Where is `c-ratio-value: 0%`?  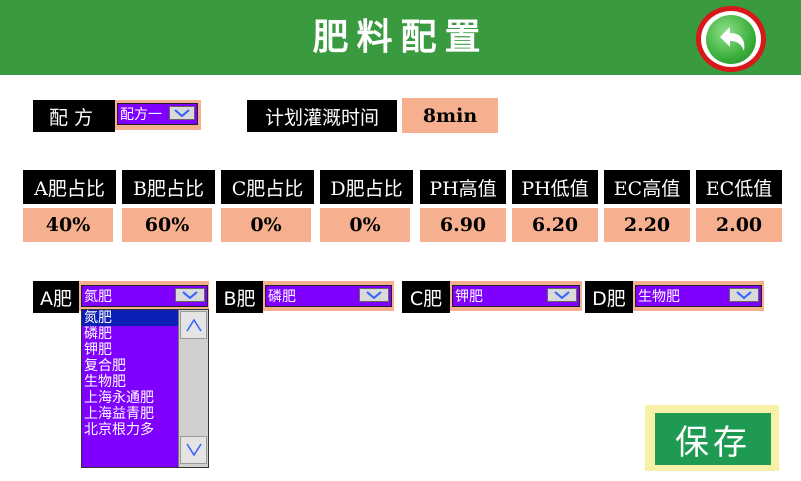
c-ratio-value: 0% is located at coordinates (266, 225).